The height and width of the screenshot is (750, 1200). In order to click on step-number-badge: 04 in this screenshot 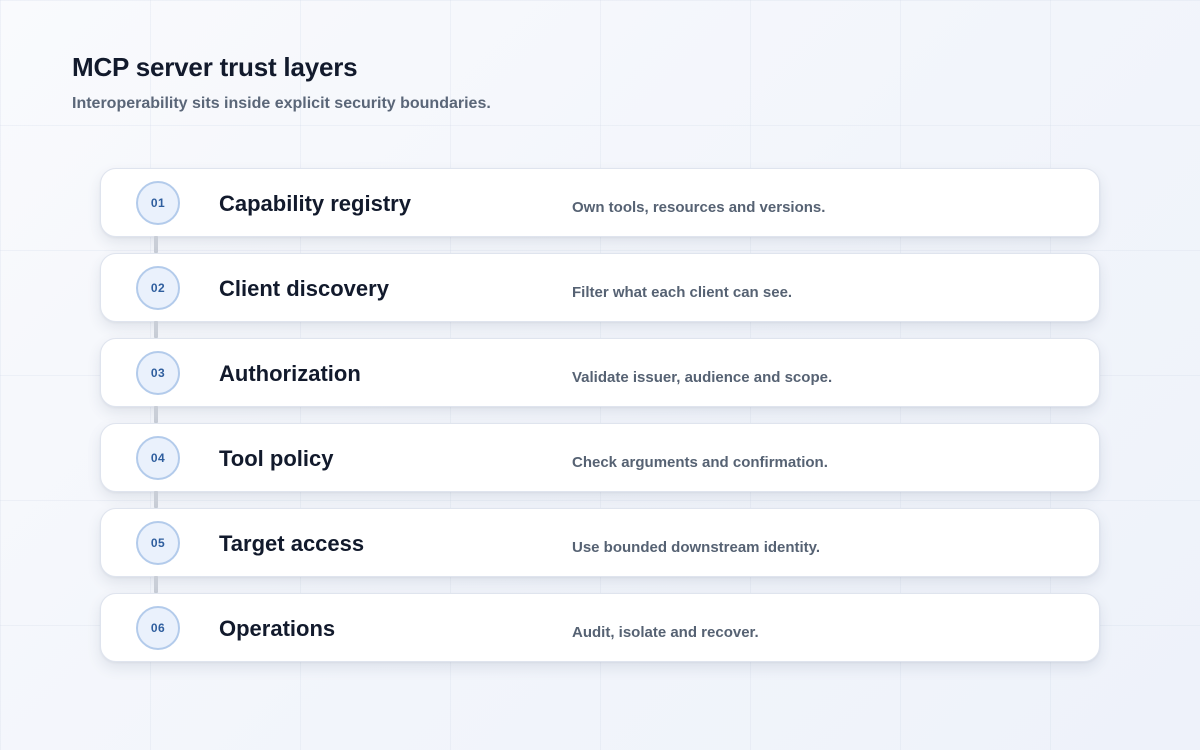, I will do `click(158, 458)`.